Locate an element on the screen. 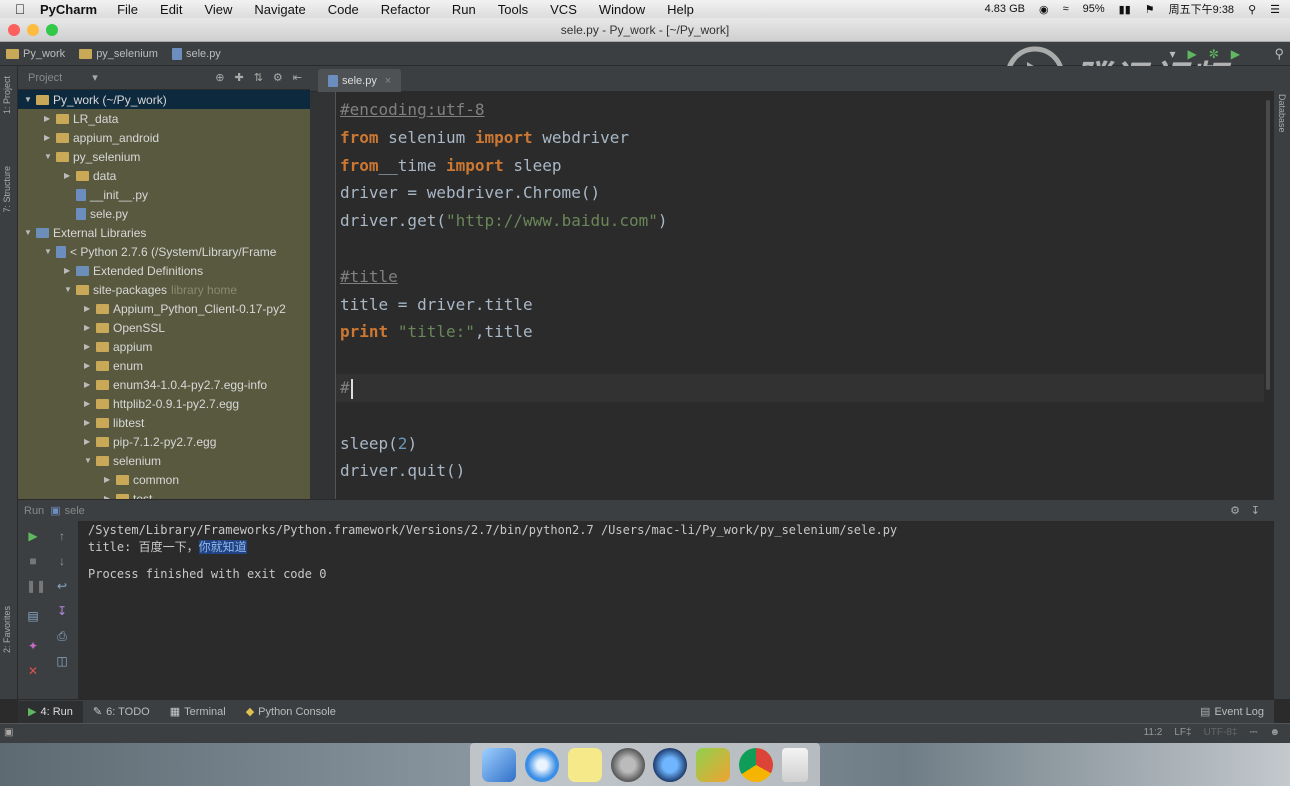 Image resolution: width=1290 pixels, height=786 pixels. print-icon: ⎙ is located at coordinates (62, 636).